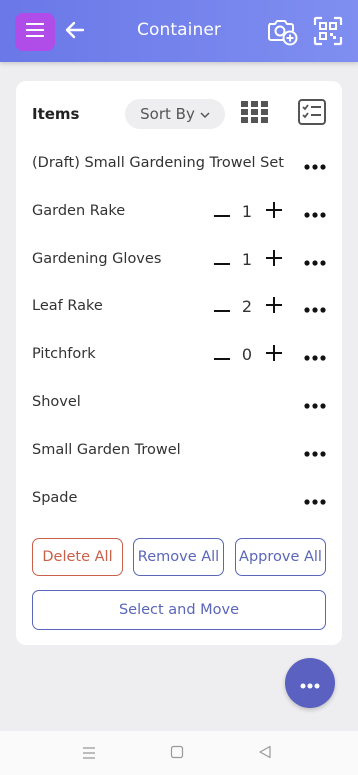  What do you see at coordinates (178, 557) in the screenshot?
I see `remove-all-button: Remove All` at bounding box center [178, 557].